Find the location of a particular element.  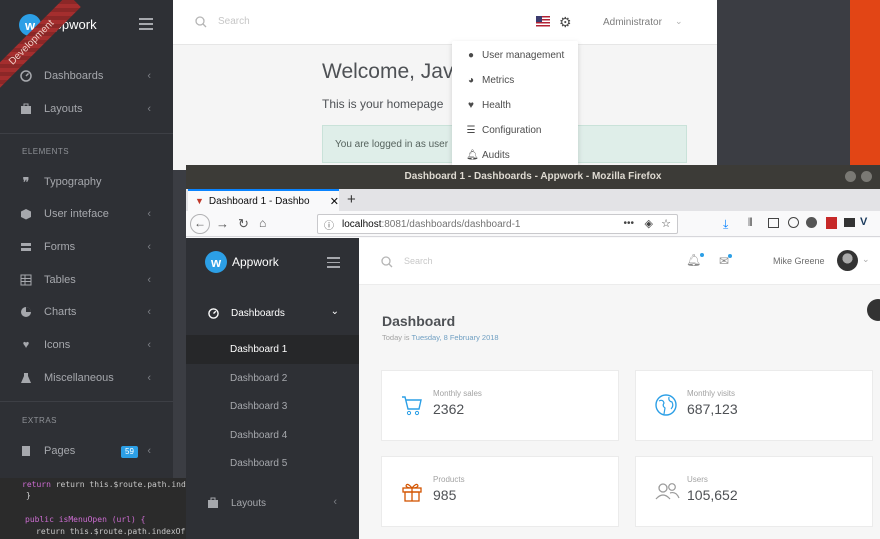

nav-dashboards: Dashboards ⌄ is located at coordinates (272, 313).